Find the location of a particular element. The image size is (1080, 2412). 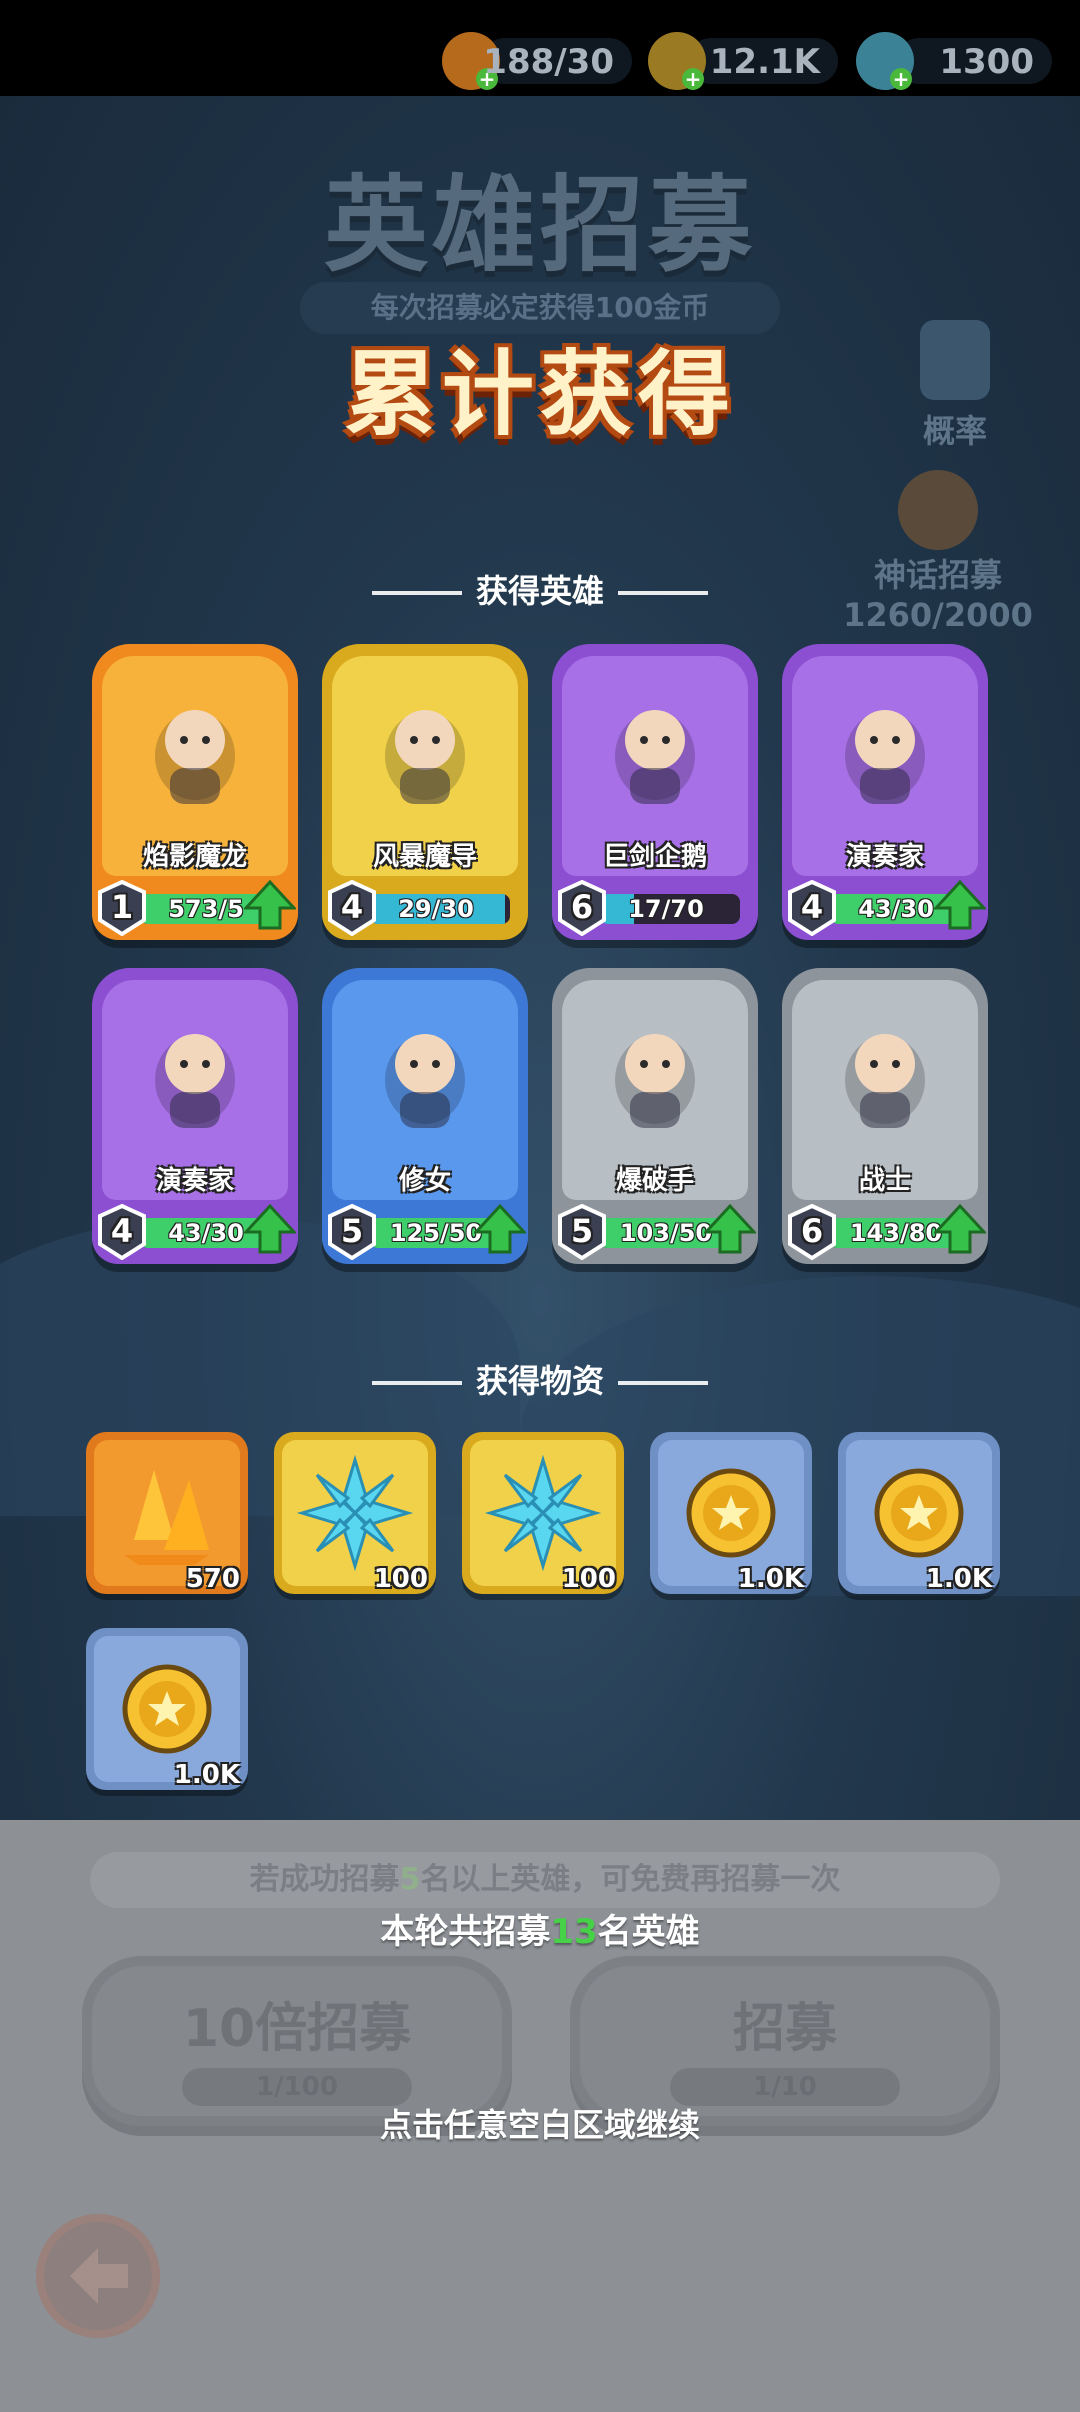

heroes-section-header: 获得英雄 is located at coordinates (540, 589).